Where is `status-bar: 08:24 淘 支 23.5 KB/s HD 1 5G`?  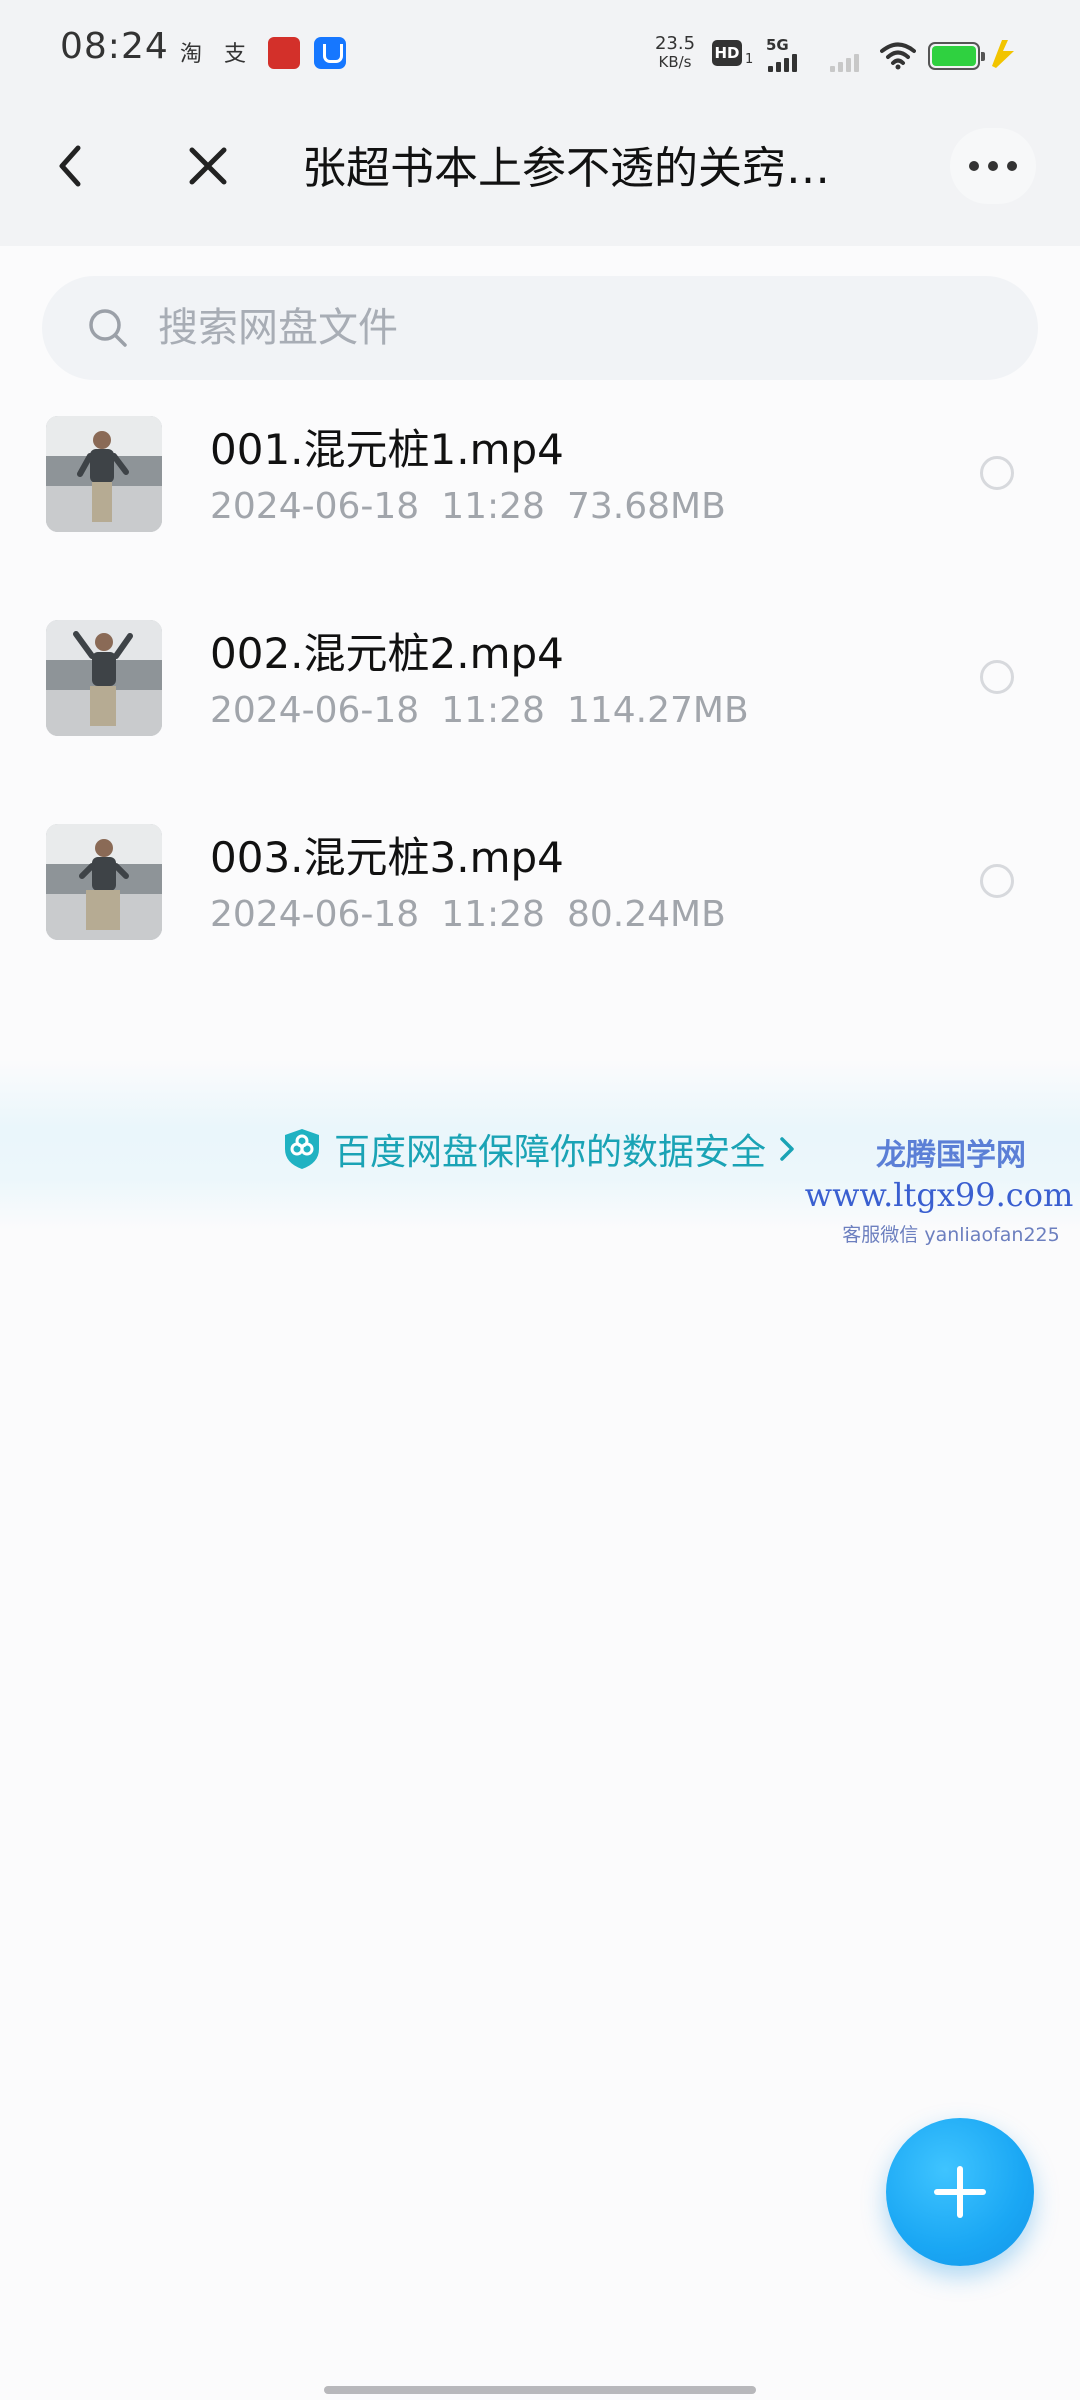
status-bar: 08:24 淘 支 23.5 KB/s HD 1 5G is located at coordinates (540, 42).